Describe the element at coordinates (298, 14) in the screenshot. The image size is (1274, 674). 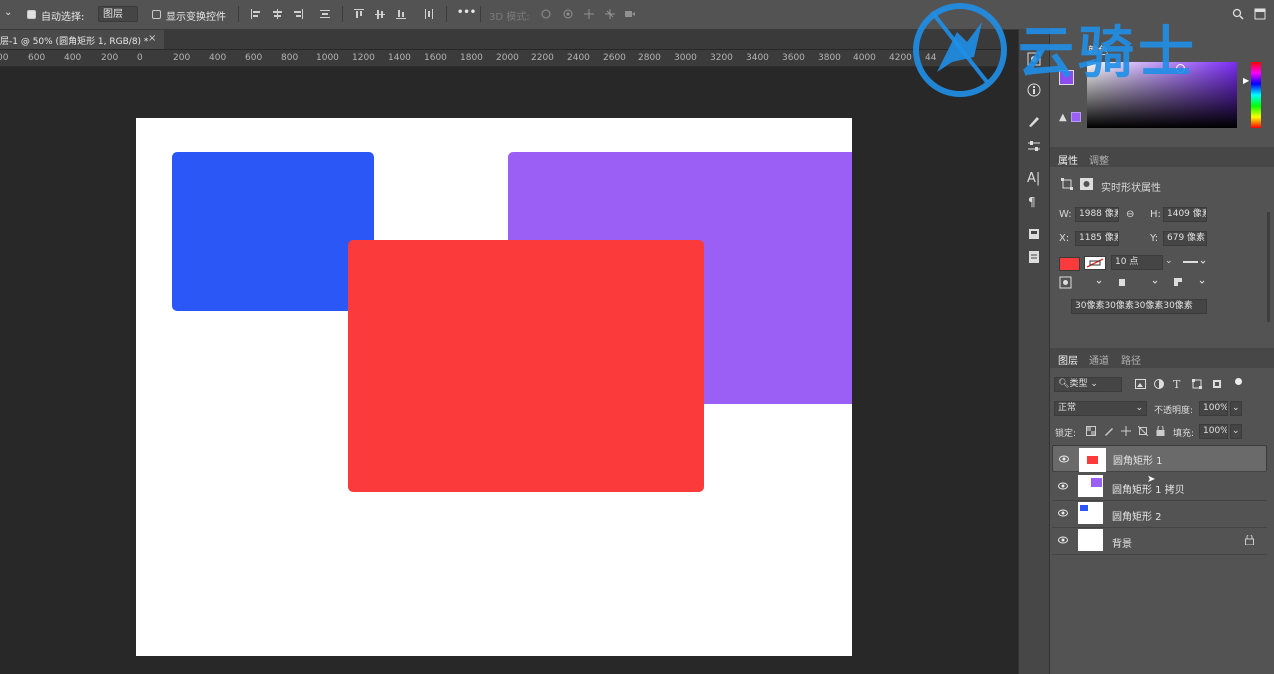
I see `align-right-icon` at that location.